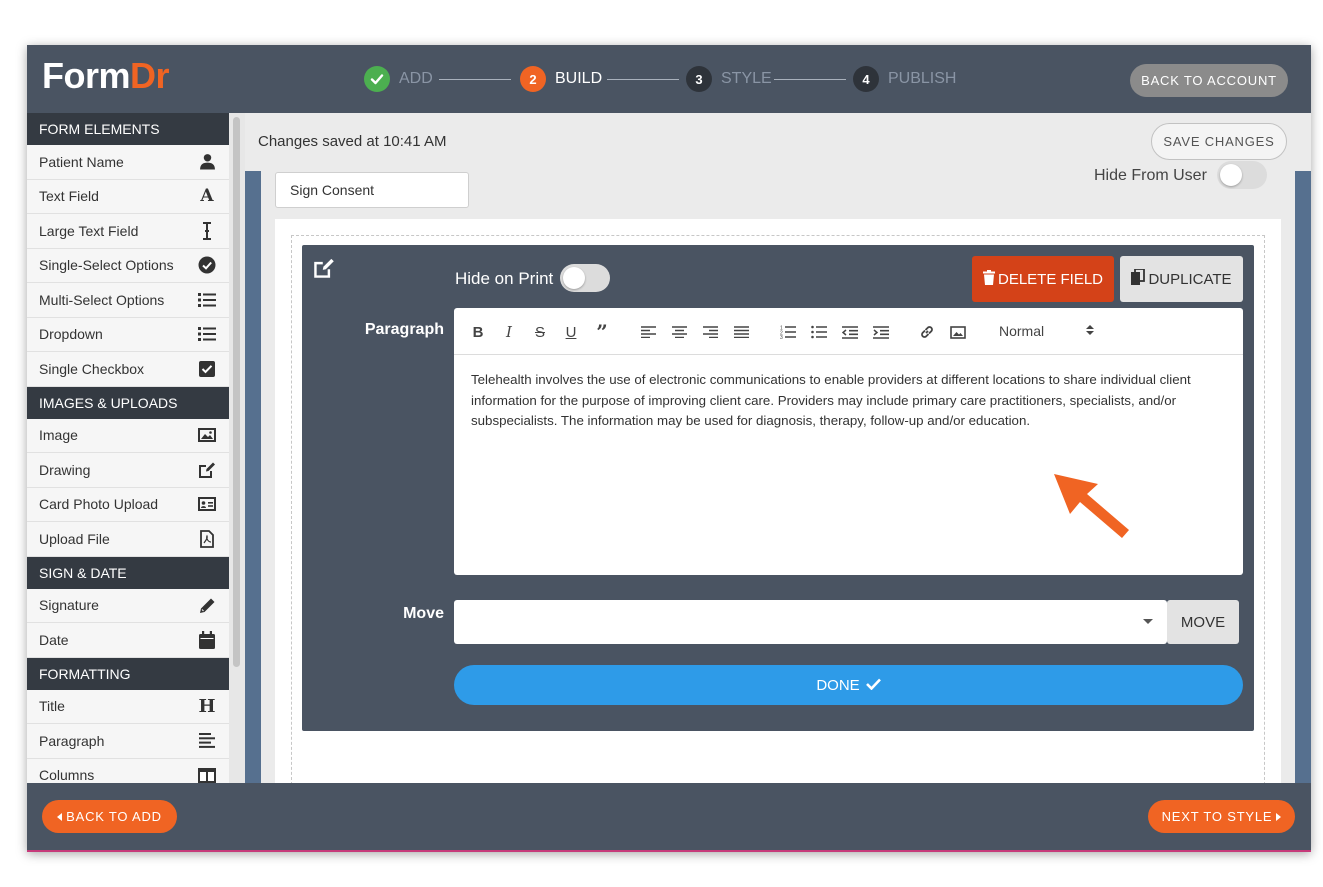  I want to click on step-add-label: ADD, so click(416, 78).